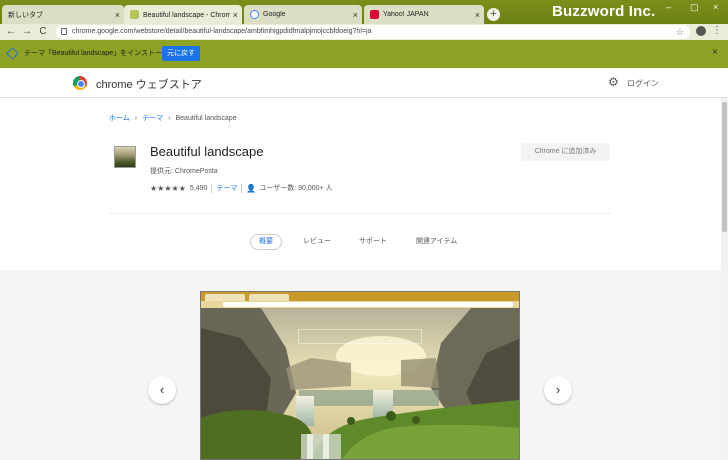 Image resolution: width=728 pixels, height=460 pixels. Describe the element at coordinates (604, 11) in the screenshot. I see `brand-watermark: Buzzword Inc.` at that location.